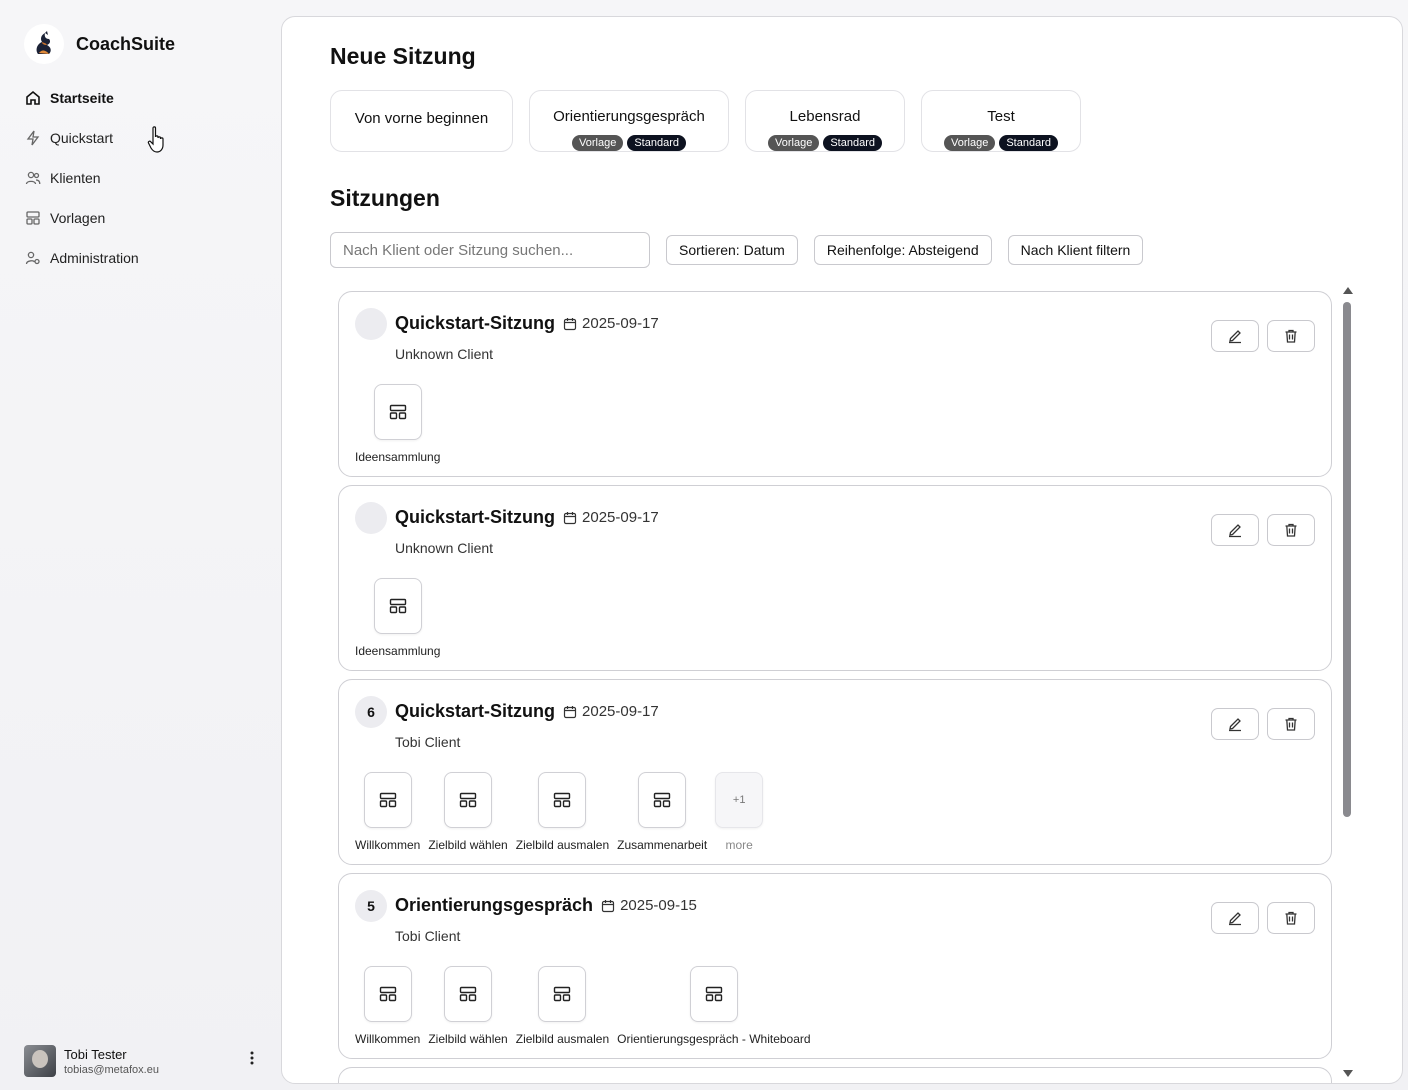  Describe the element at coordinates (82, 138) in the screenshot. I see `sidebar-item-label: Quickstart` at that location.